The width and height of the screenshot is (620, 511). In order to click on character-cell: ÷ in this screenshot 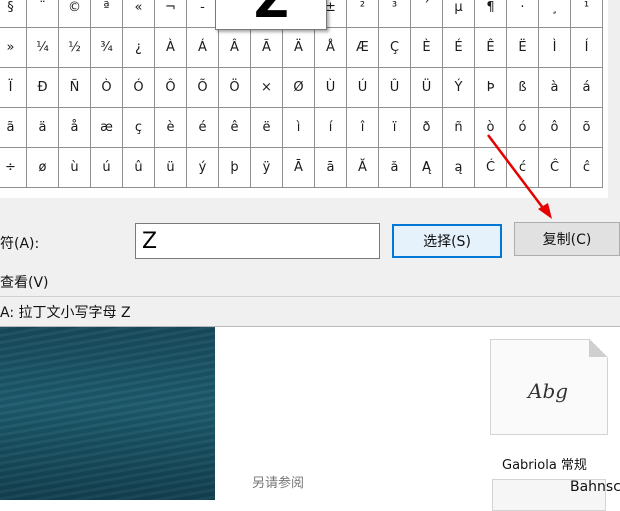, I will do `click(13, 168)`.